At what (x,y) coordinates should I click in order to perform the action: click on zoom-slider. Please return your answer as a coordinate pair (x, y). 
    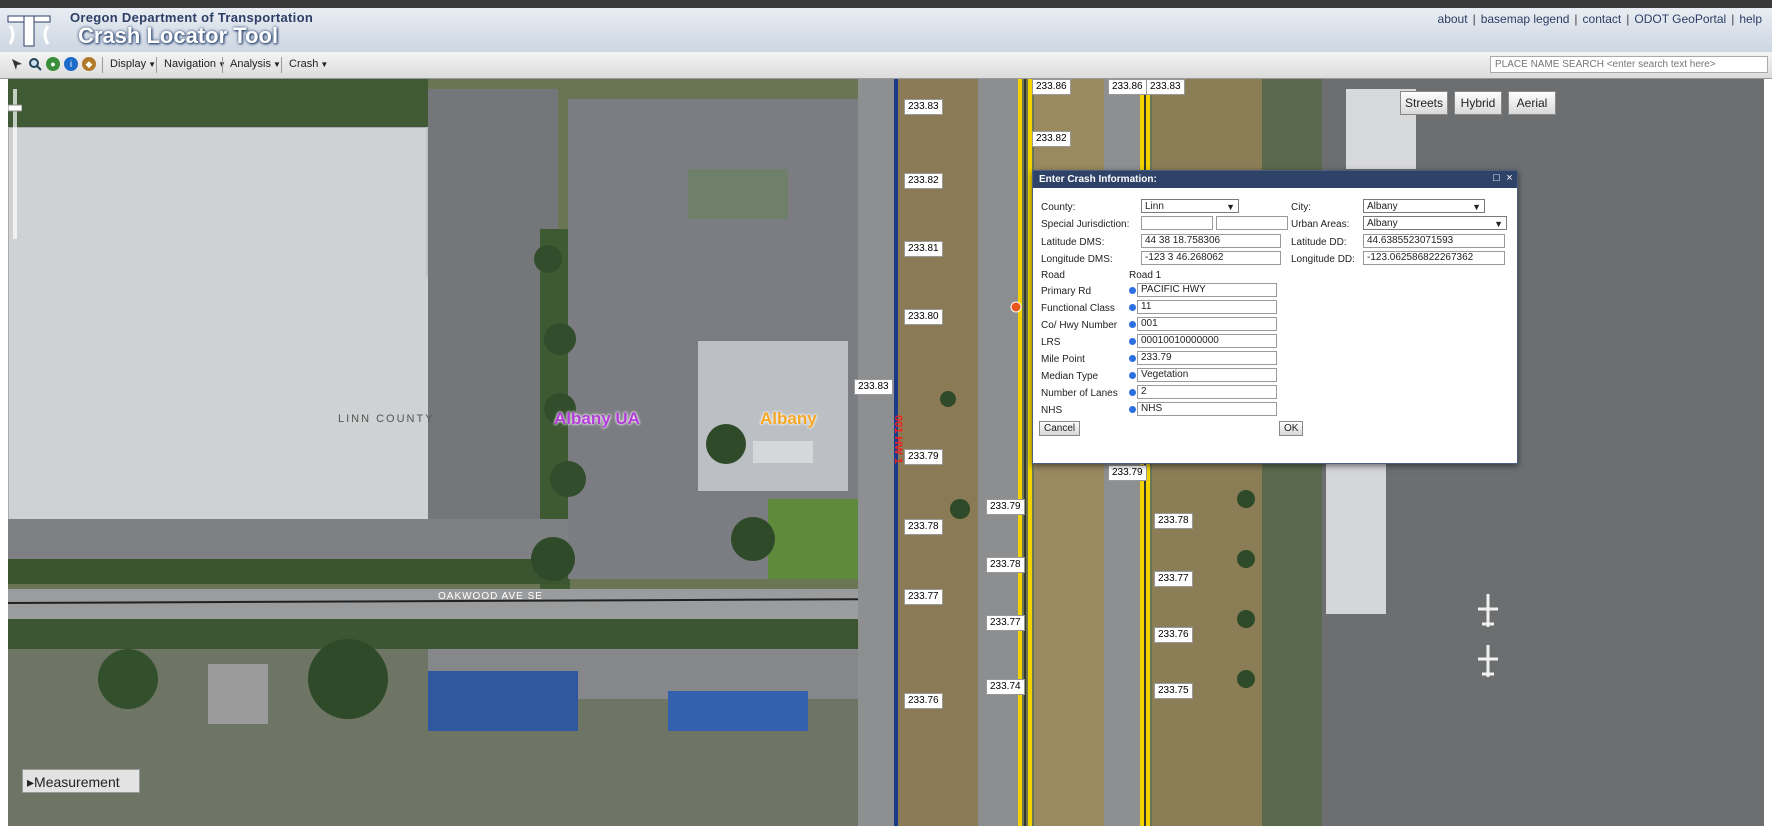
    Looking at the image, I should click on (15, 159).